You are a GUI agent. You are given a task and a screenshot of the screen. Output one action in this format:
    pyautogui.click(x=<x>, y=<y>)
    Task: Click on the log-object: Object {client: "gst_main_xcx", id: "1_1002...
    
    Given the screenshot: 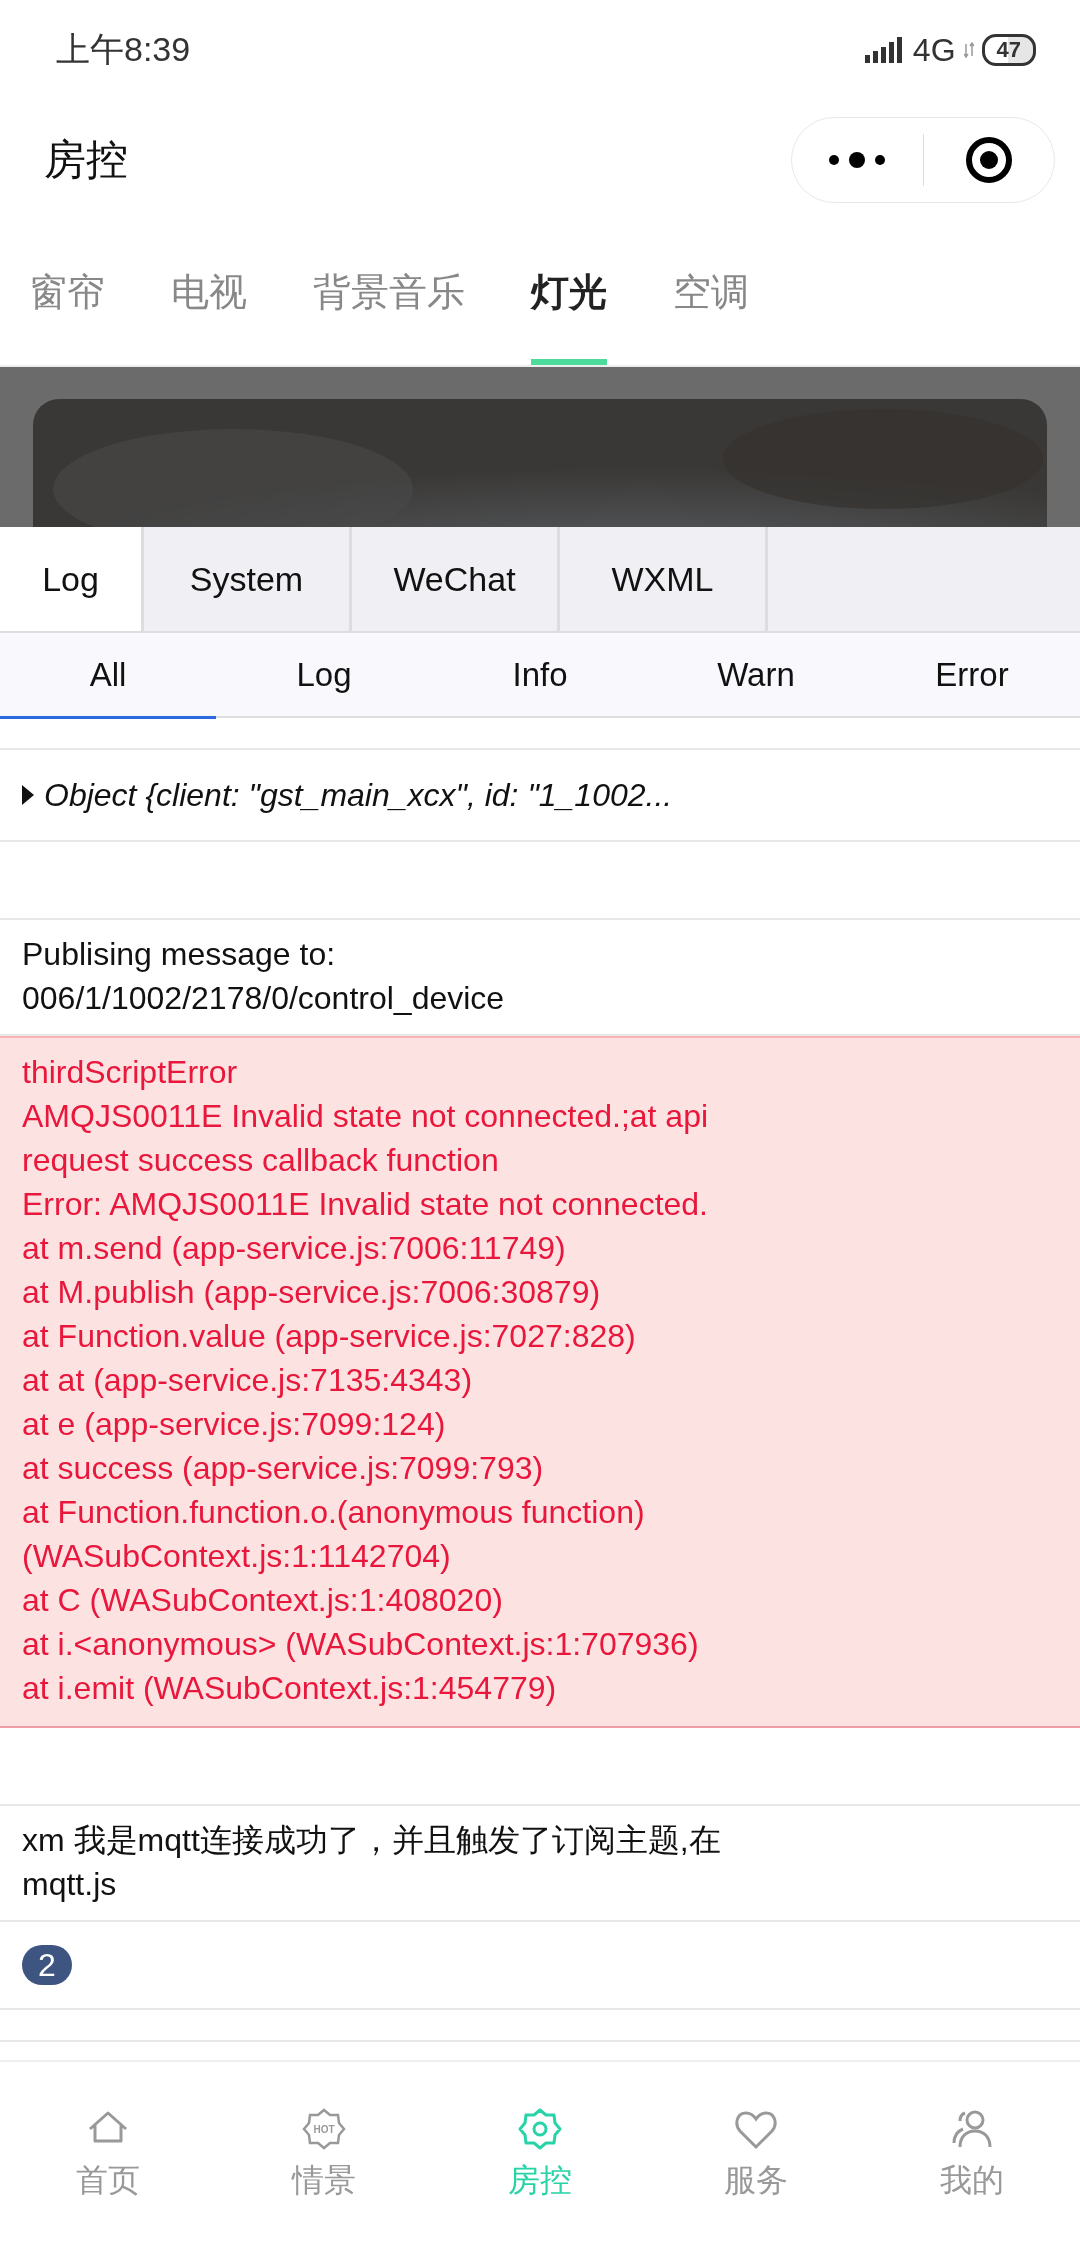 What is the action you would take?
    pyautogui.click(x=358, y=795)
    